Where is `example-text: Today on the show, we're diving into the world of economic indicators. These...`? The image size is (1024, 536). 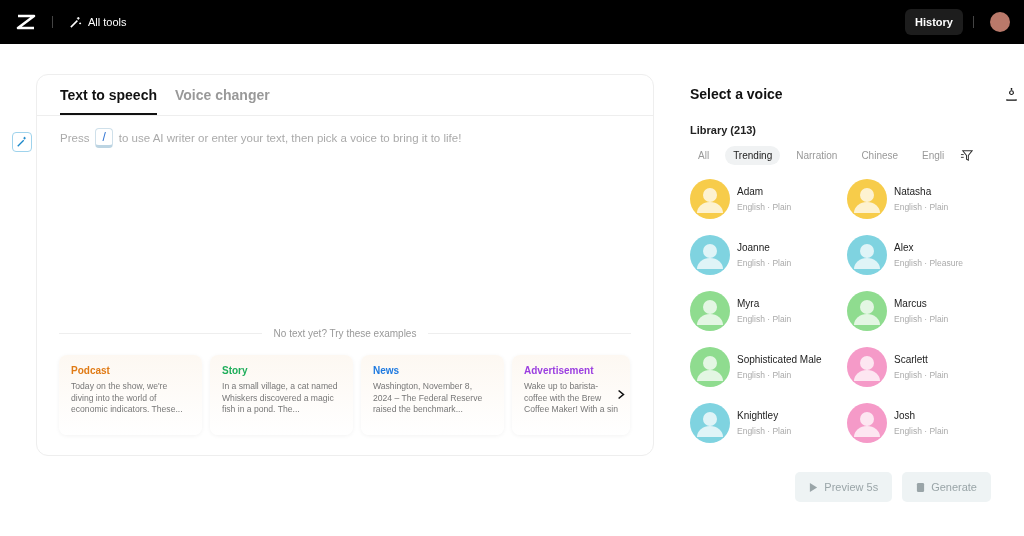
example-text: Today on the show, we're diving into the world of economic indicators. These... is located at coordinates (127, 398).